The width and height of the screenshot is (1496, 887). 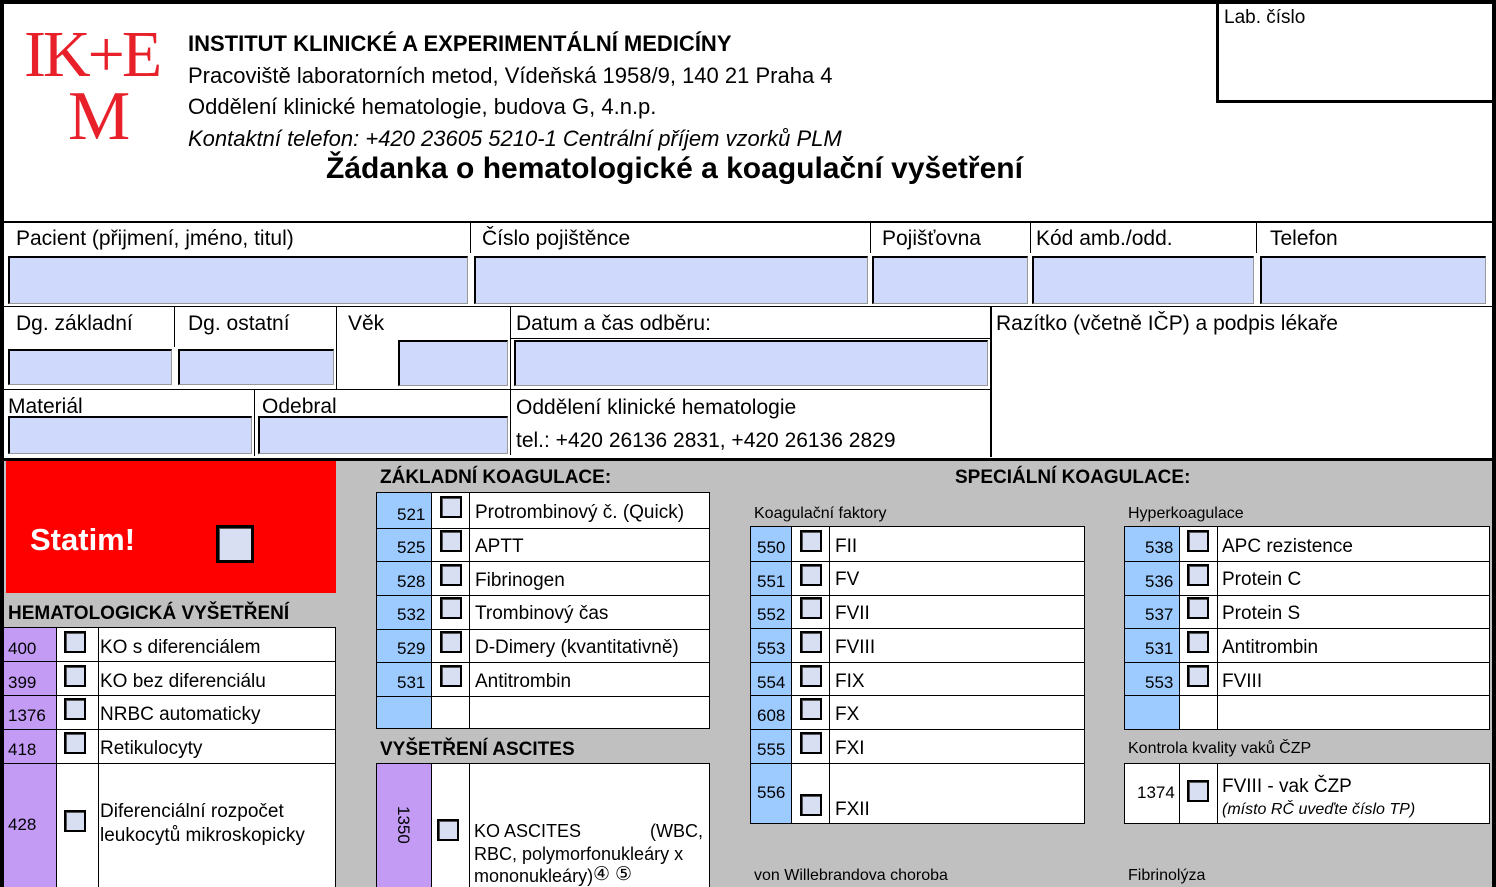 What do you see at coordinates (22, 749) in the screenshot?
I see `hem-code-418: 418` at bounding box center [22, 749].